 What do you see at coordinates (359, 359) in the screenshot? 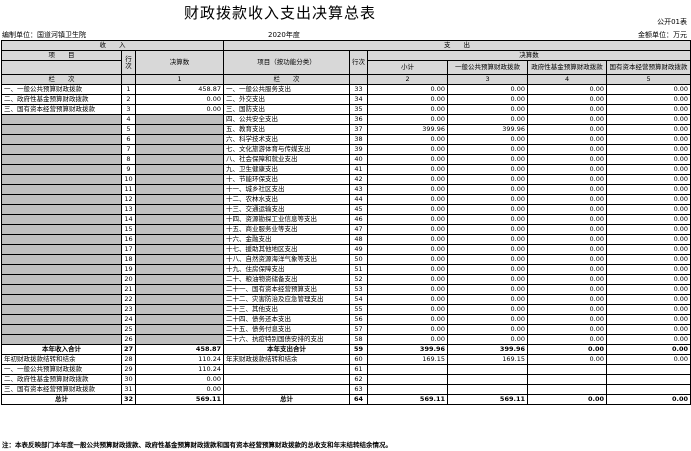
I see `right-row-no-cell: 60` at bounding box center [359, 359].